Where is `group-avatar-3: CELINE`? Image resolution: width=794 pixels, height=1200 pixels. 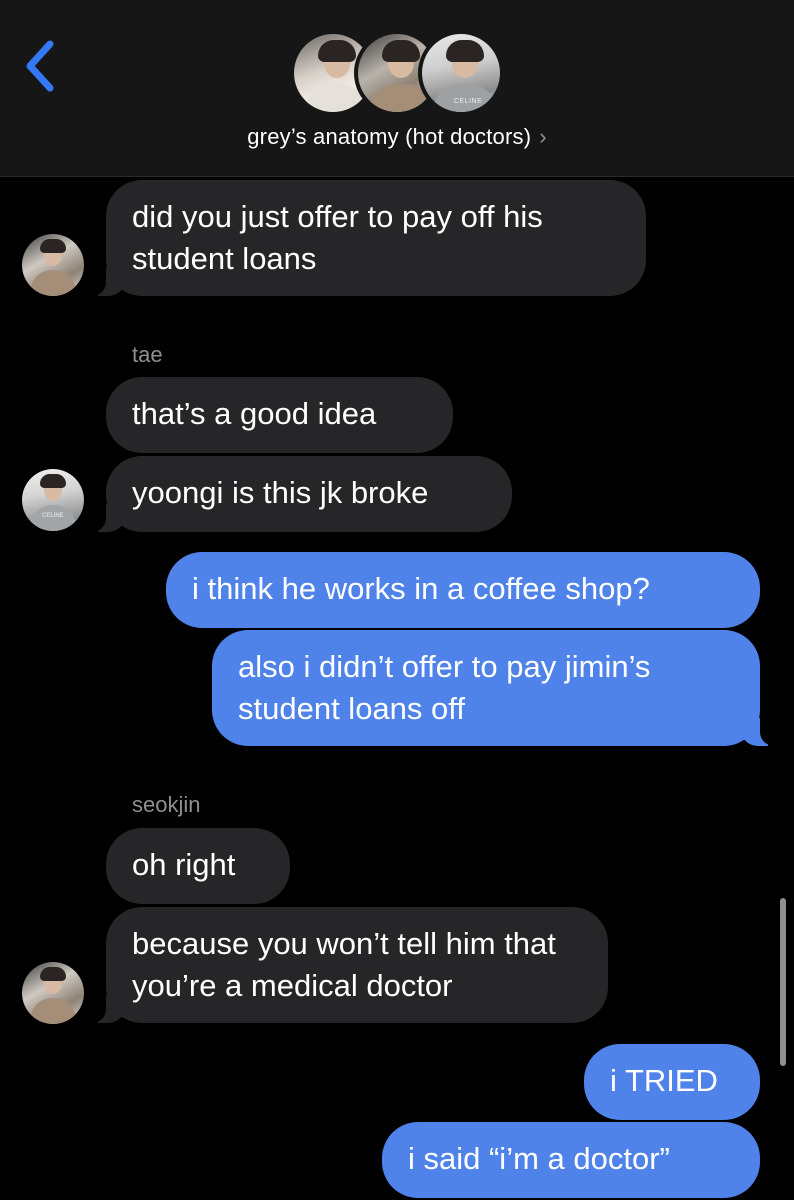 group-avatar-3: CELINE is located at coordinates (461, 73).